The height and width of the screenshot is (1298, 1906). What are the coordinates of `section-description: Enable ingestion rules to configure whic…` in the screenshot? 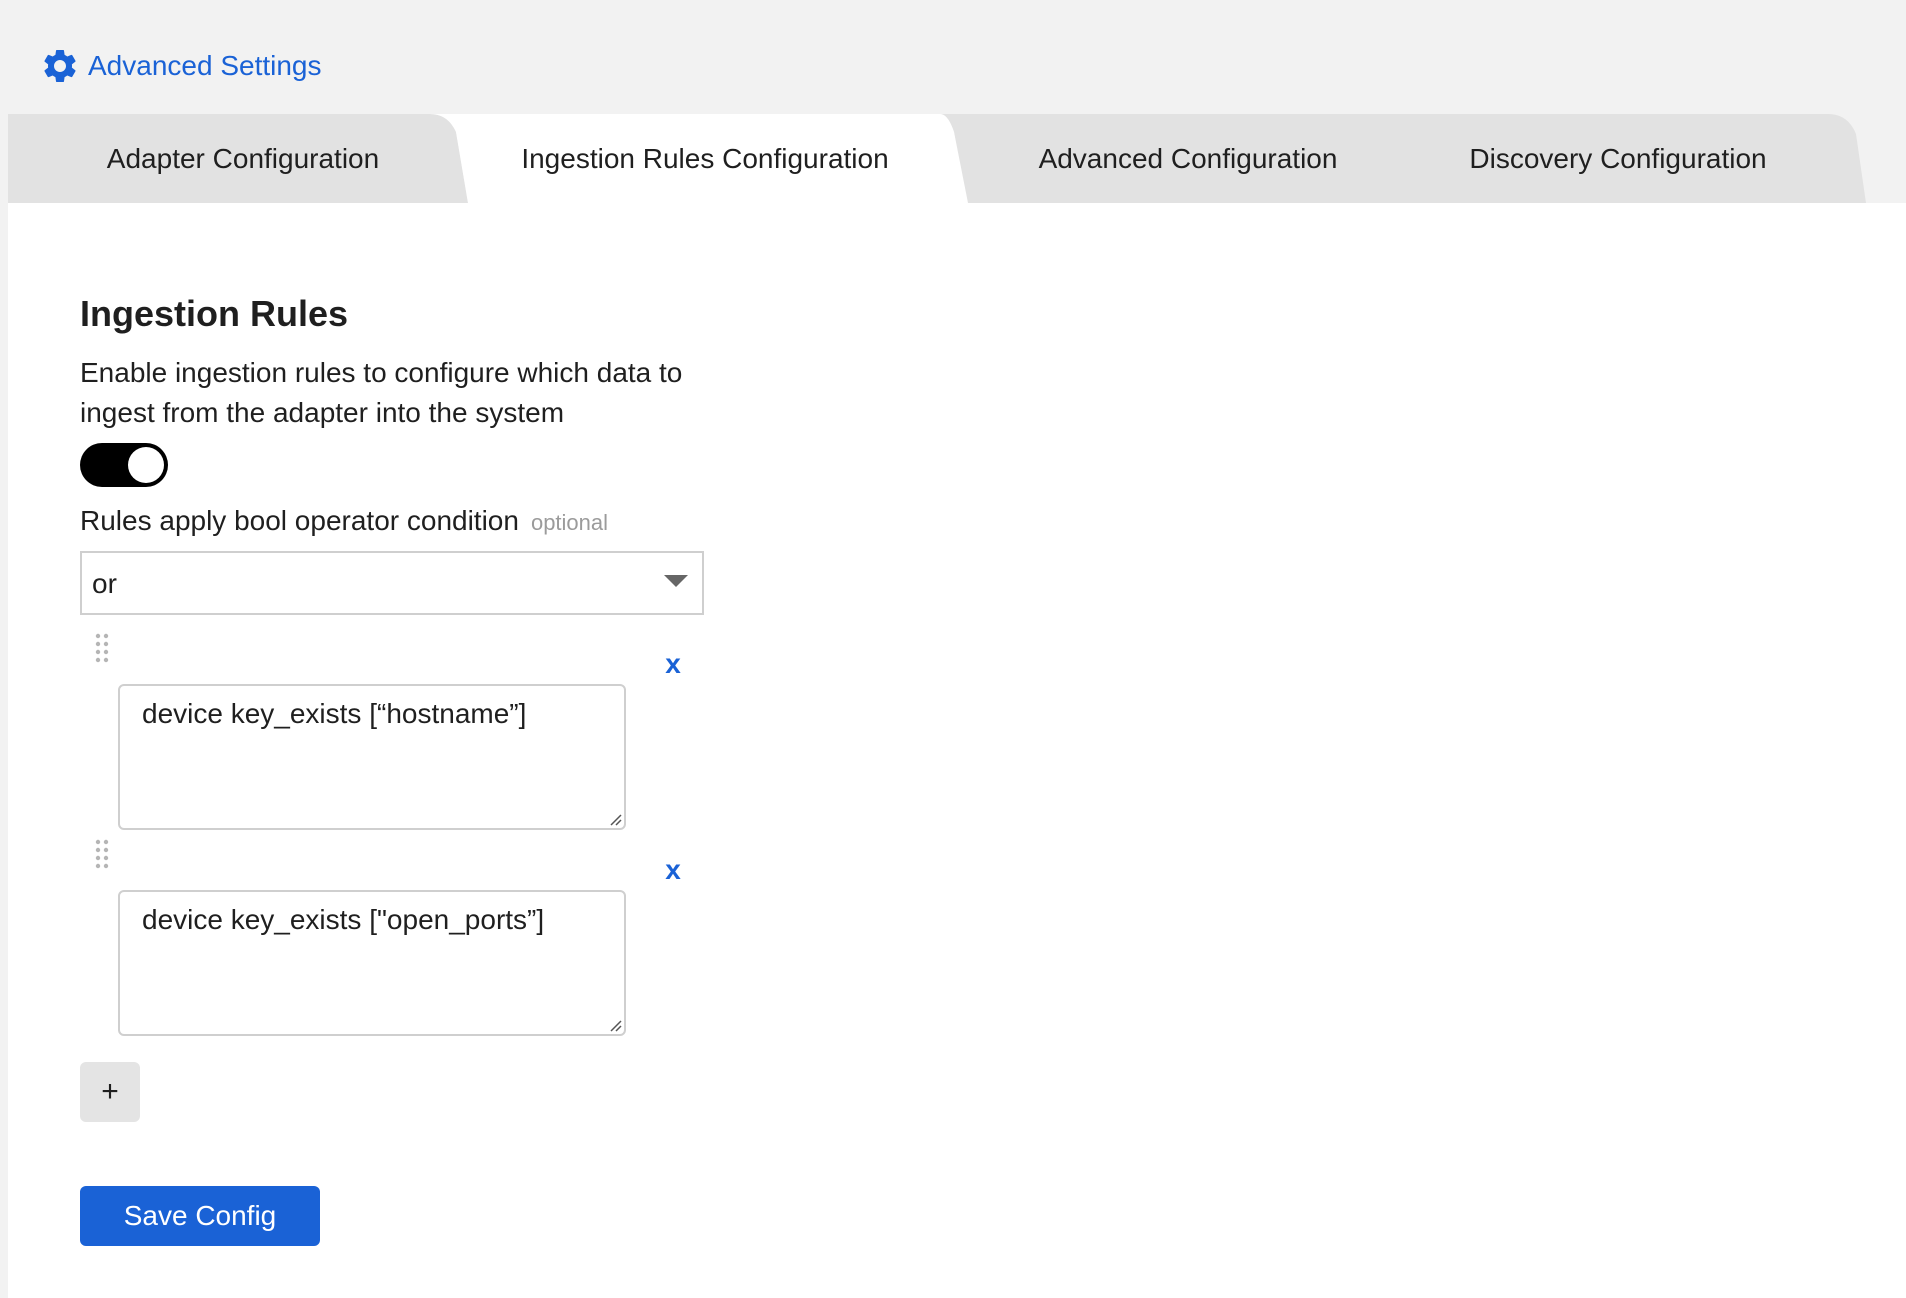 It's located at (381, 392).